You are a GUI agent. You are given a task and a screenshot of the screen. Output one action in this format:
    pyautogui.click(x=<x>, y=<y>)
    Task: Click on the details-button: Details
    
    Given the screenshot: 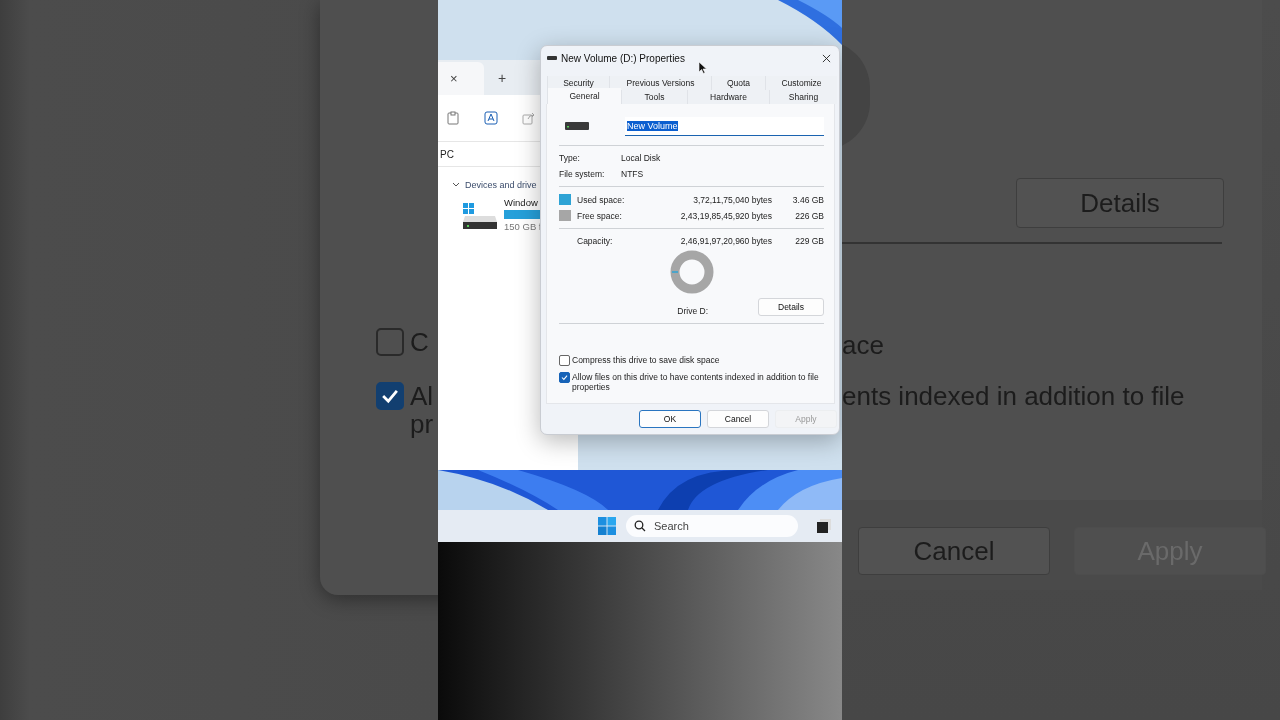 What is the action you would take?
    pyautogui.click(x=791, y=307)
    